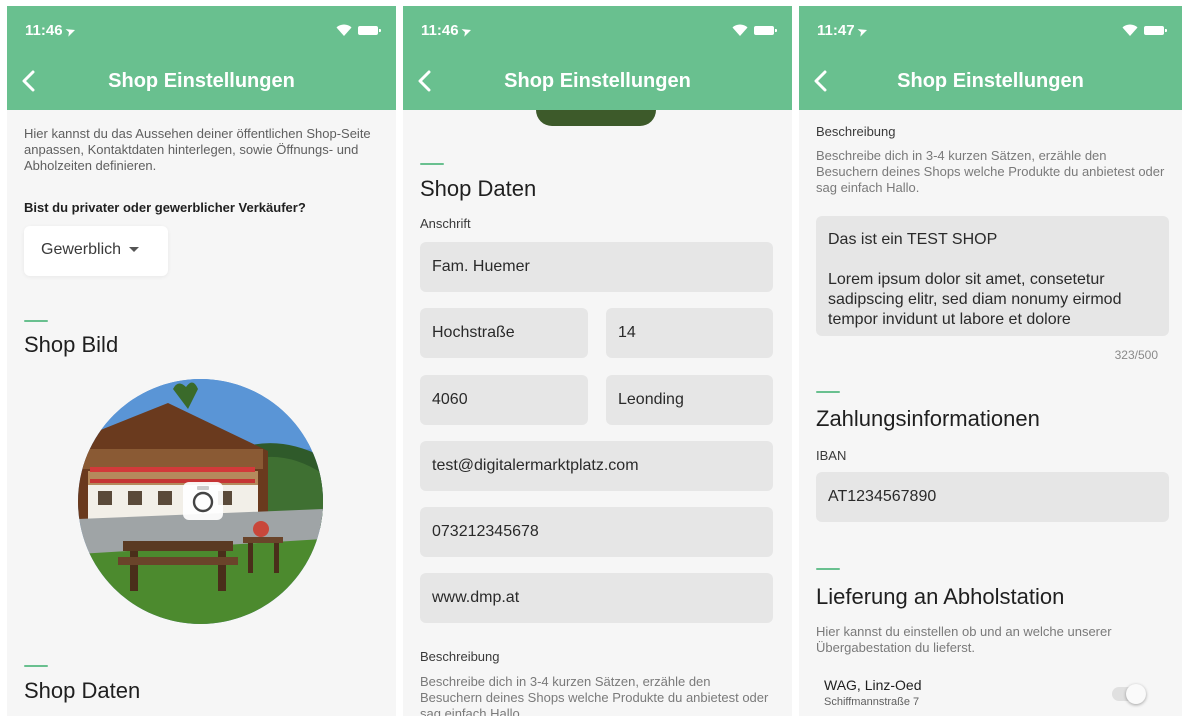 The width and height of the screenshot is (1182, 716). Describe the element at coordinates (940, 596) in the screenshot. I see `section-title-delivery: Lieferung an Abholstation` at that location.